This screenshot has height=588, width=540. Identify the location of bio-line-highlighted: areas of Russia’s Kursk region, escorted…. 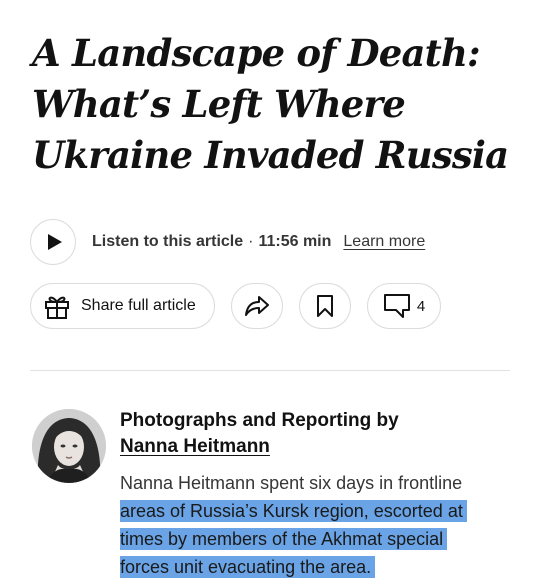
(320, 511).